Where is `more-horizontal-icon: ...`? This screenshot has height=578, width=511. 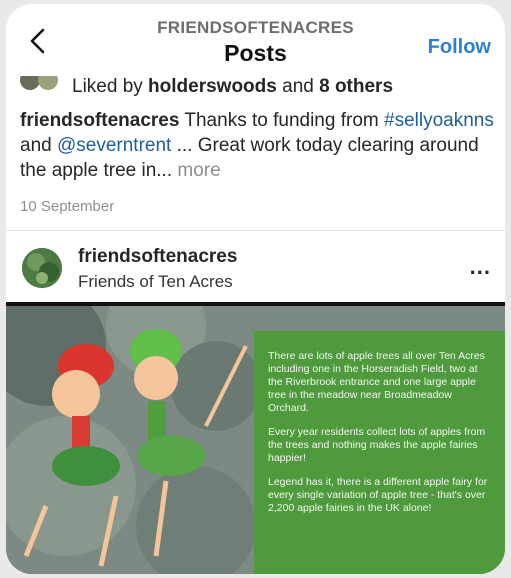
more-horizontal-icon: ... is located at coordinates (480, 267).